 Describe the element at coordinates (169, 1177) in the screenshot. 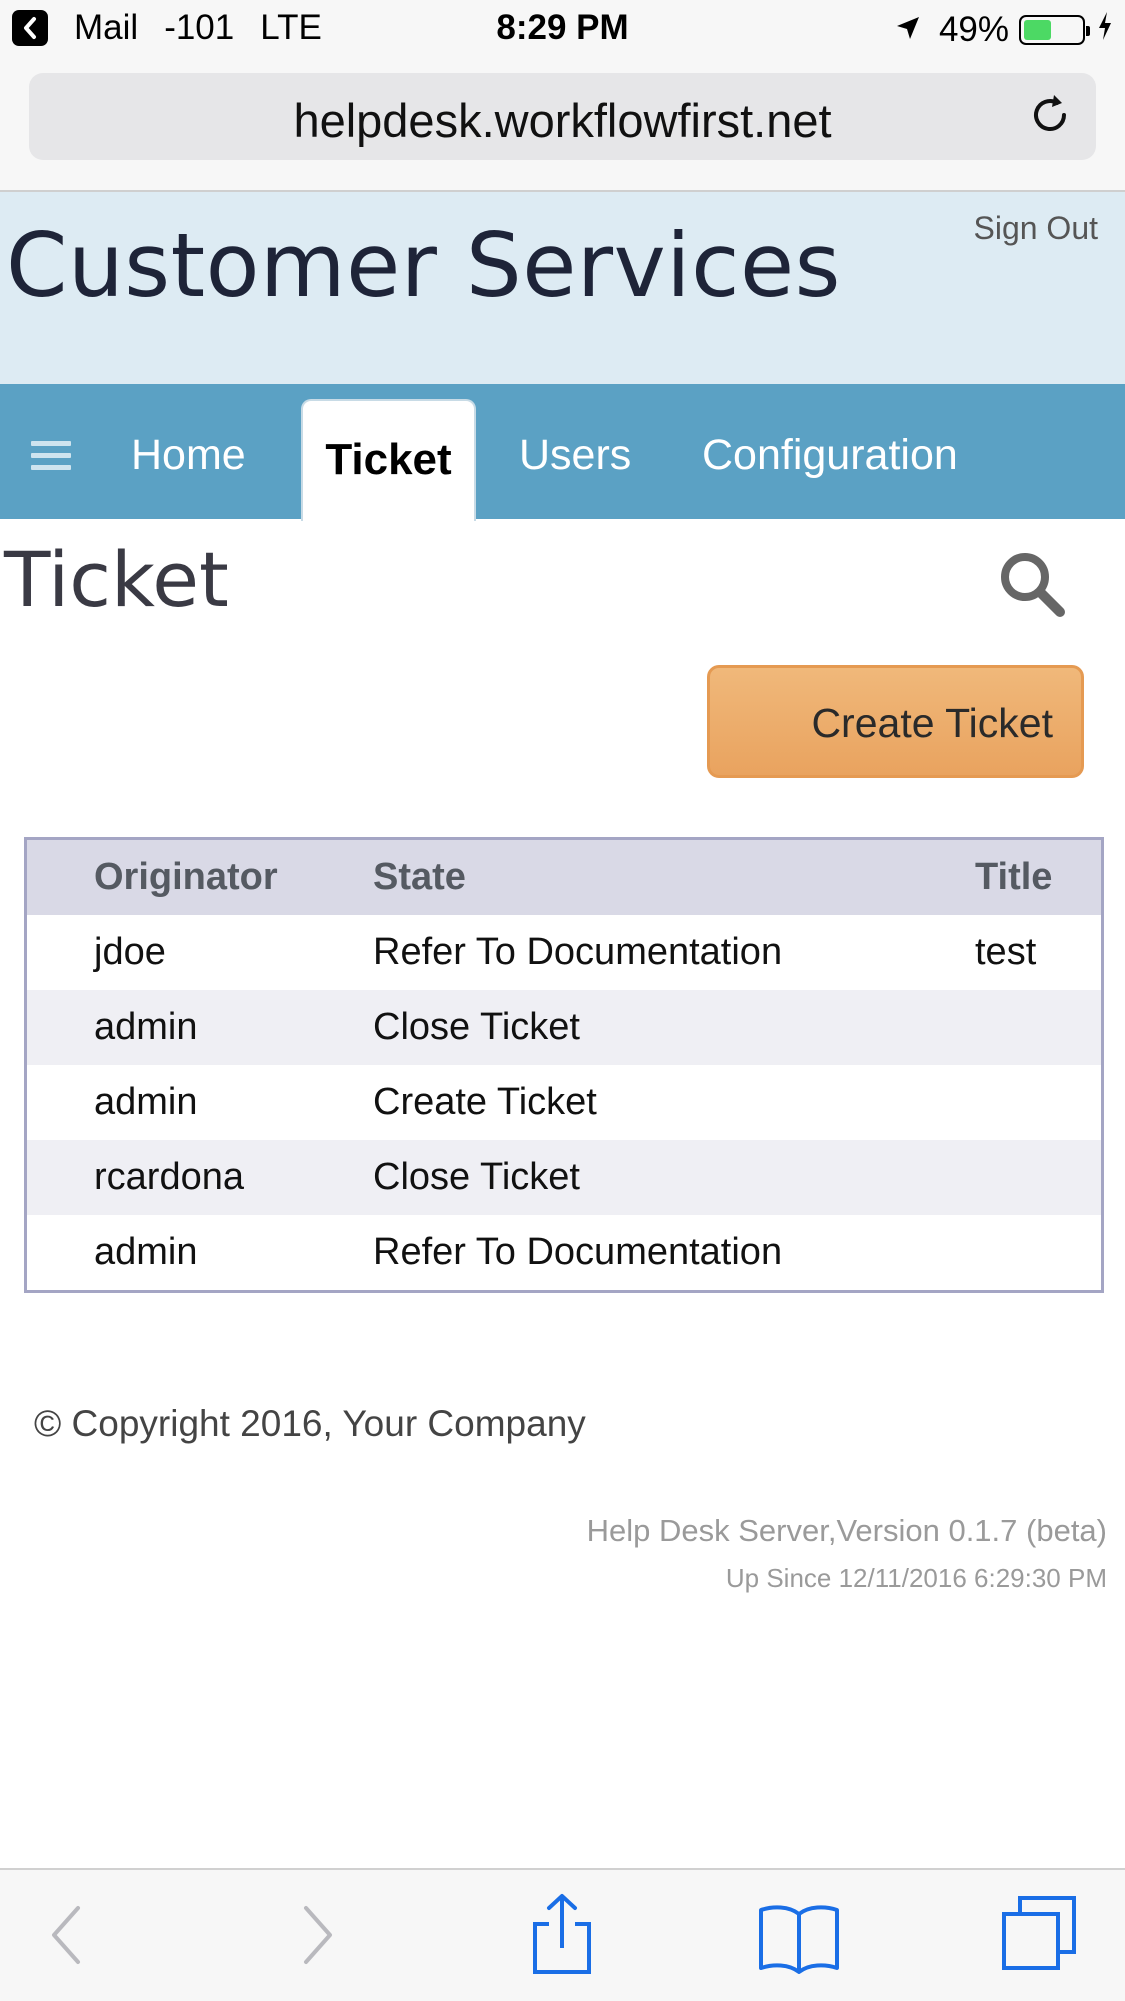

I see `cell-originator: rcardona` at that location.